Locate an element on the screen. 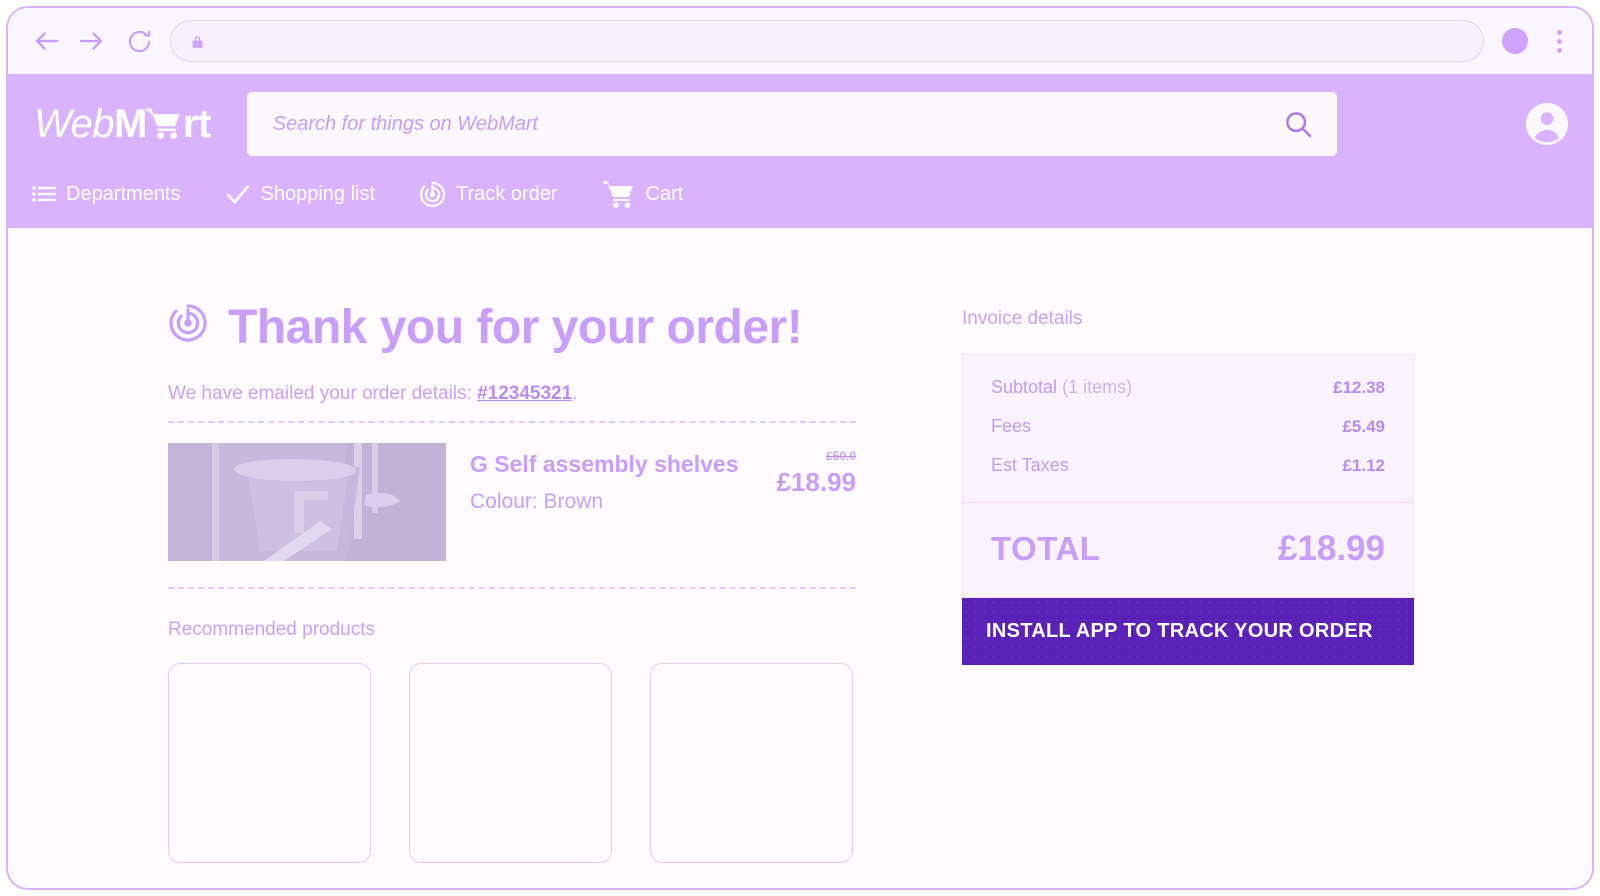 The height and width of the screenshot is (896, 1600). page-title: Thank you for your order! is located at coordinates (513, 327).